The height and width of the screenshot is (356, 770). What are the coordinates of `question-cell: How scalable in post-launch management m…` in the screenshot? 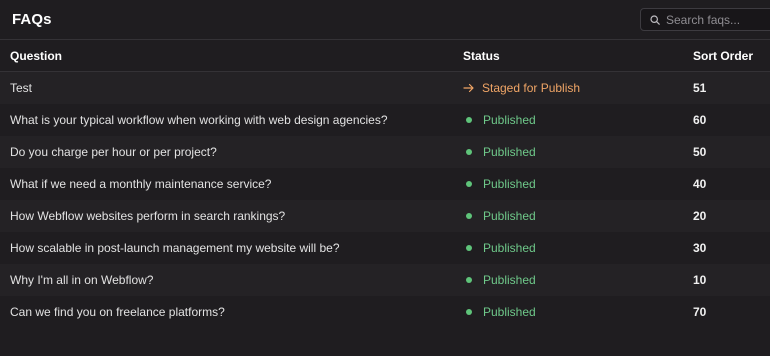 It's located at (175, 248).